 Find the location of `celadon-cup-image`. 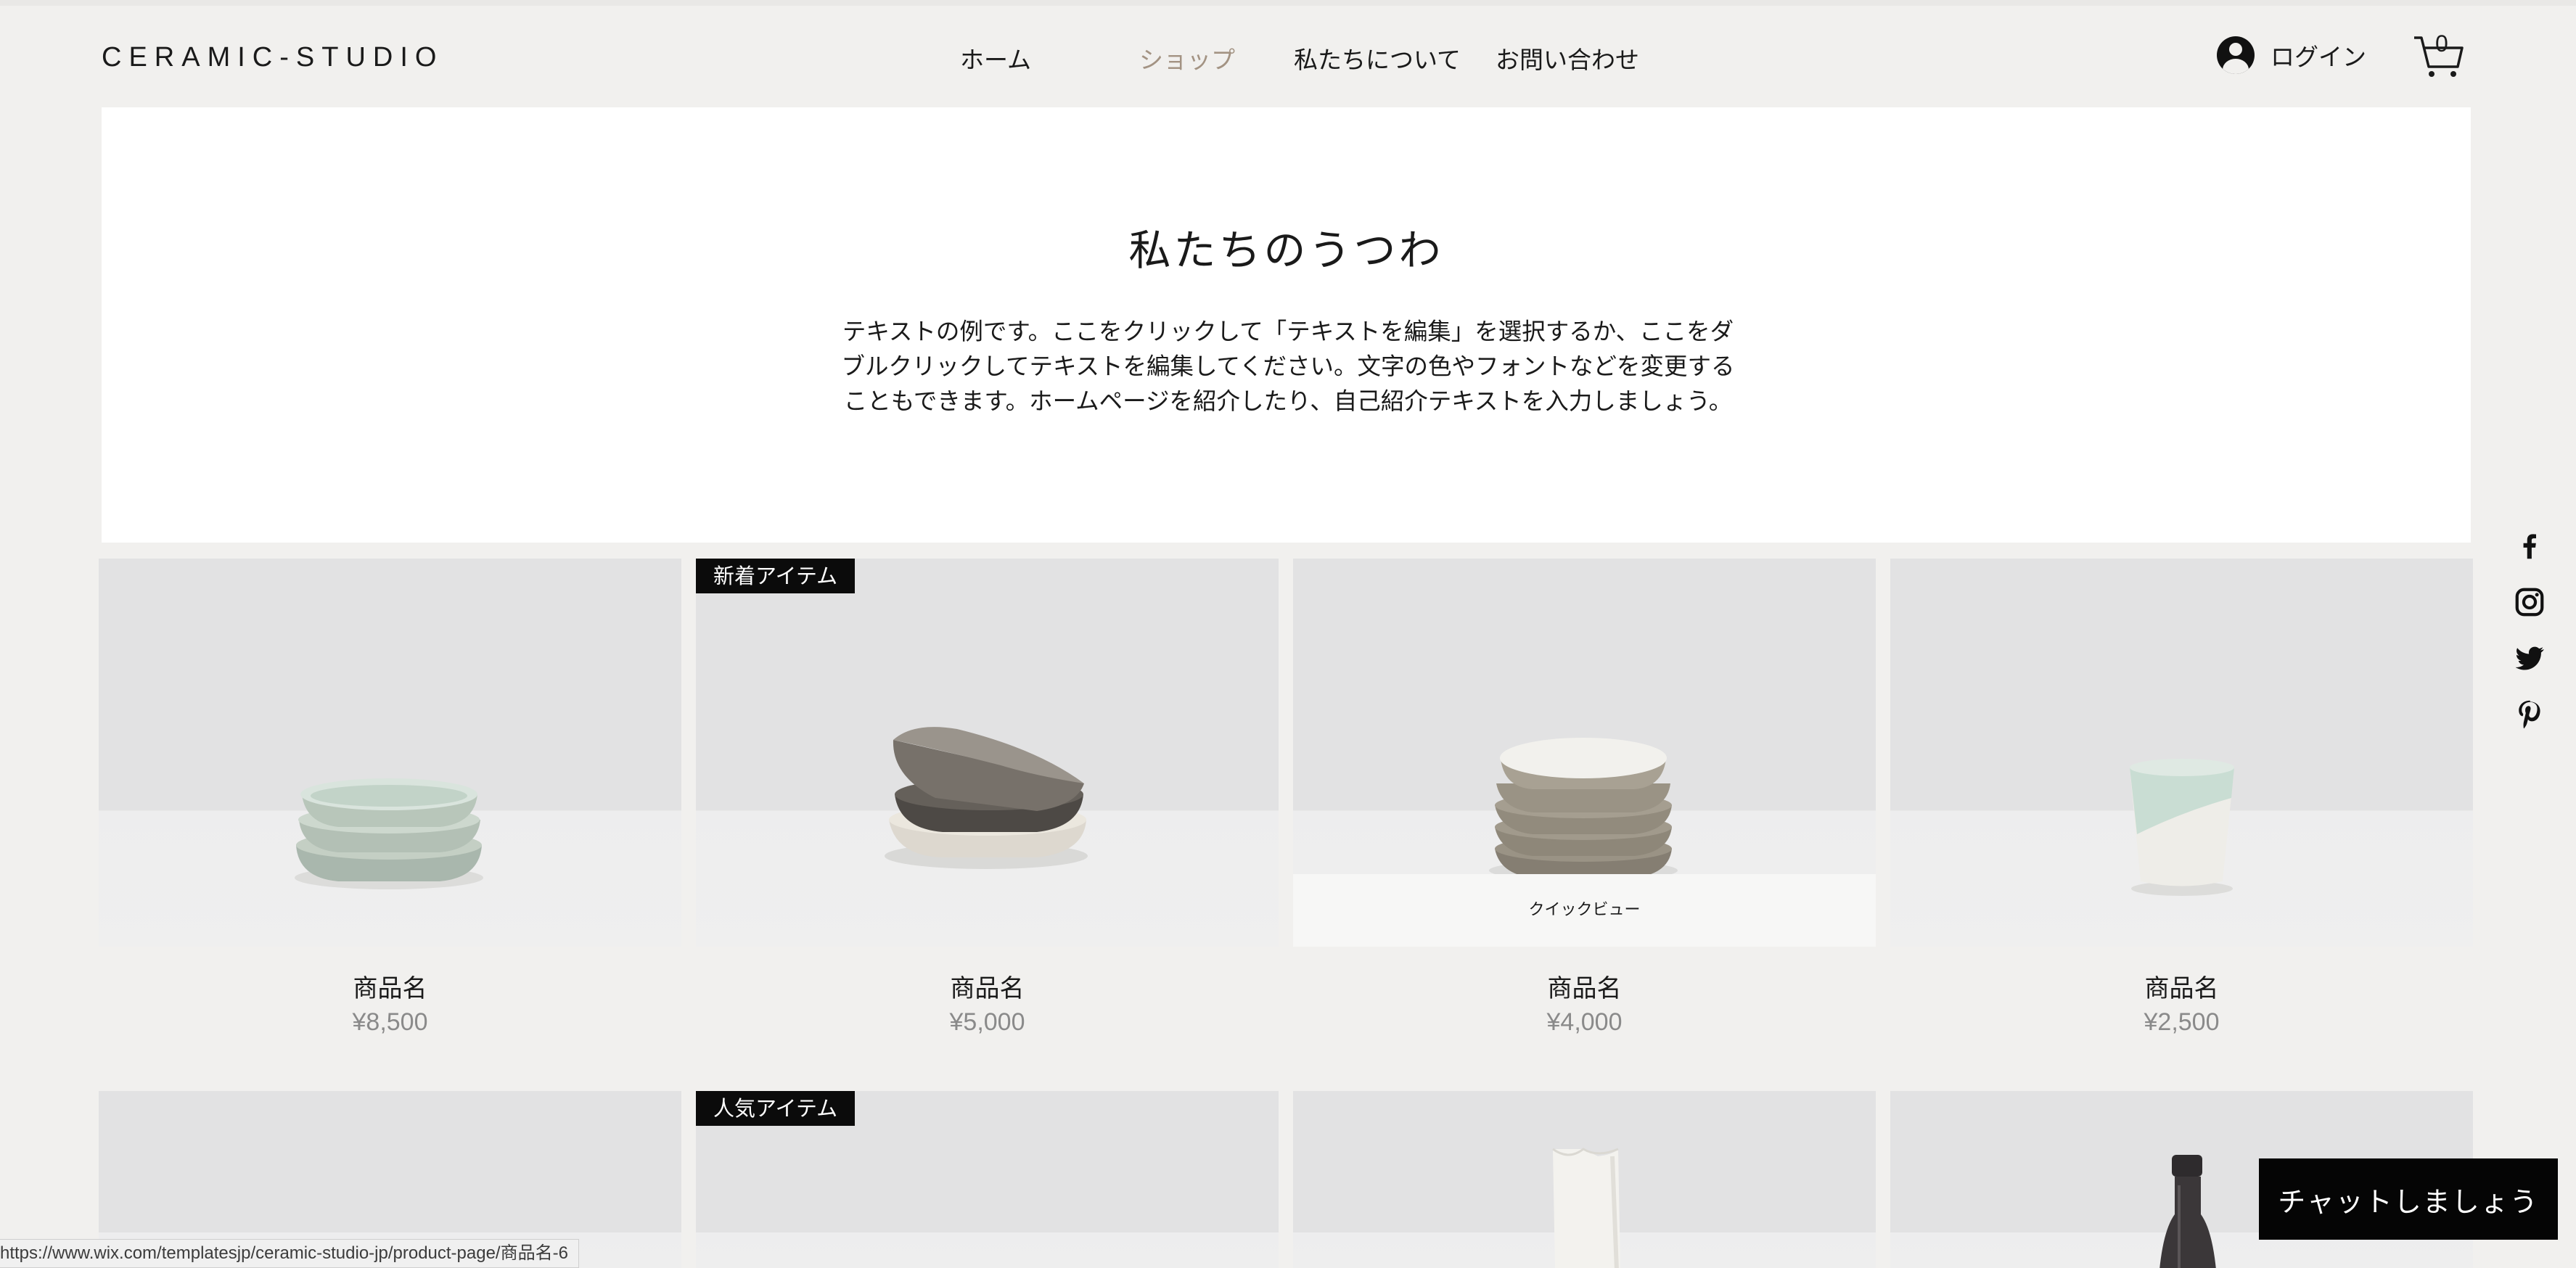

celadon-cup-image is located at coordinates (2182, 827).